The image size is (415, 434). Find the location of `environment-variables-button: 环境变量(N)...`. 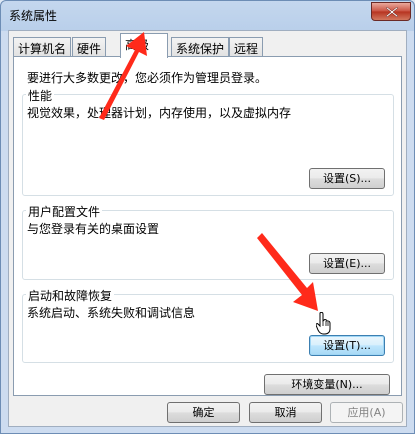

environment-variables-button: 环境变量(N)... is located at coordinates (327, 384).